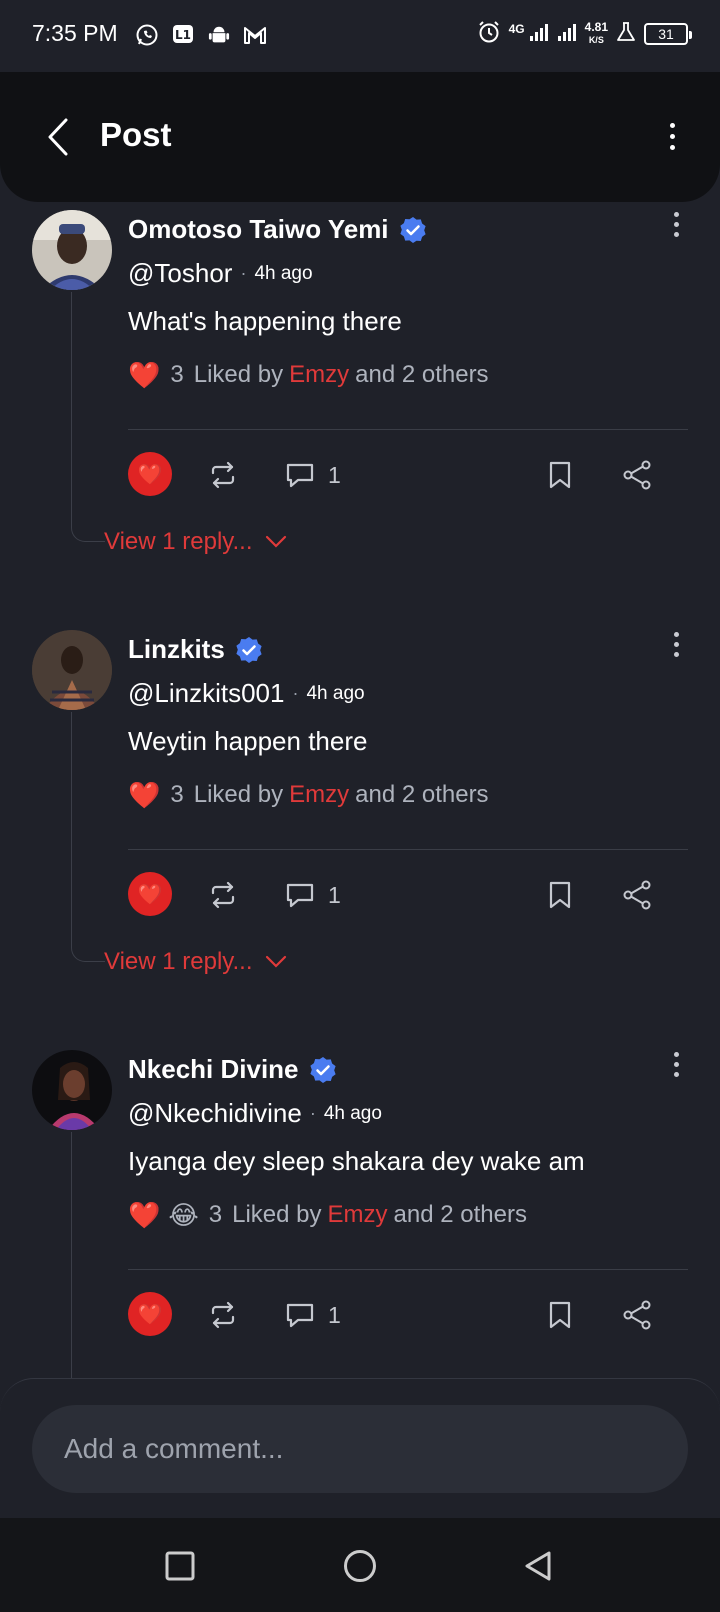 This screenshot has width=720, height=1612. Describe the element at coordinates (219, 35) in the screenshot. I see `android-icon` at that location.